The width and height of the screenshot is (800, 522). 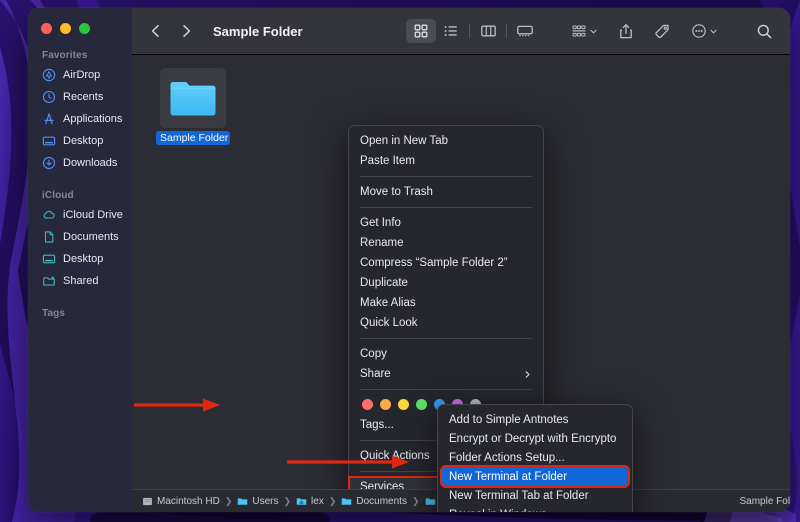 I want to click on sidebar-item-downloads: Downloads, so click(x=80, y=163).